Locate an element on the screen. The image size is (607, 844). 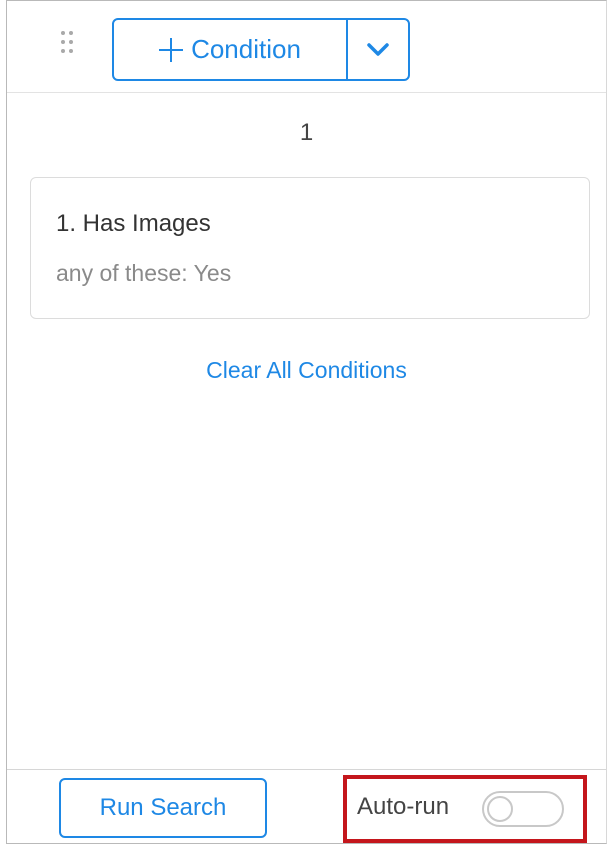
condition-detail: any of these: Yes is located at coordinates (144, 273).